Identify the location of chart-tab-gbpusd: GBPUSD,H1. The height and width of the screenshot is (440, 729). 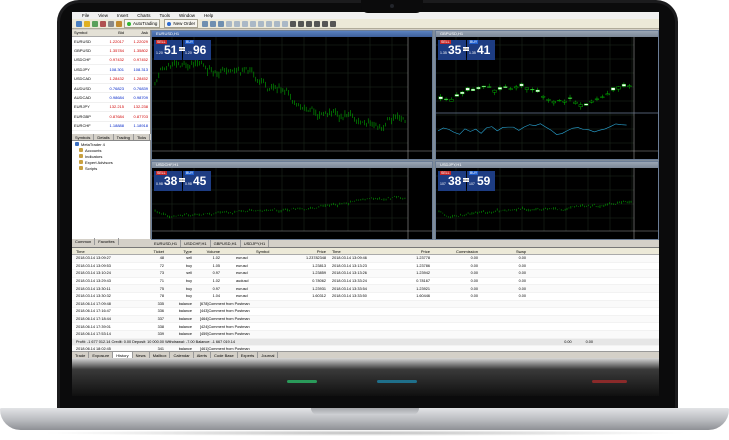
(226, 243).